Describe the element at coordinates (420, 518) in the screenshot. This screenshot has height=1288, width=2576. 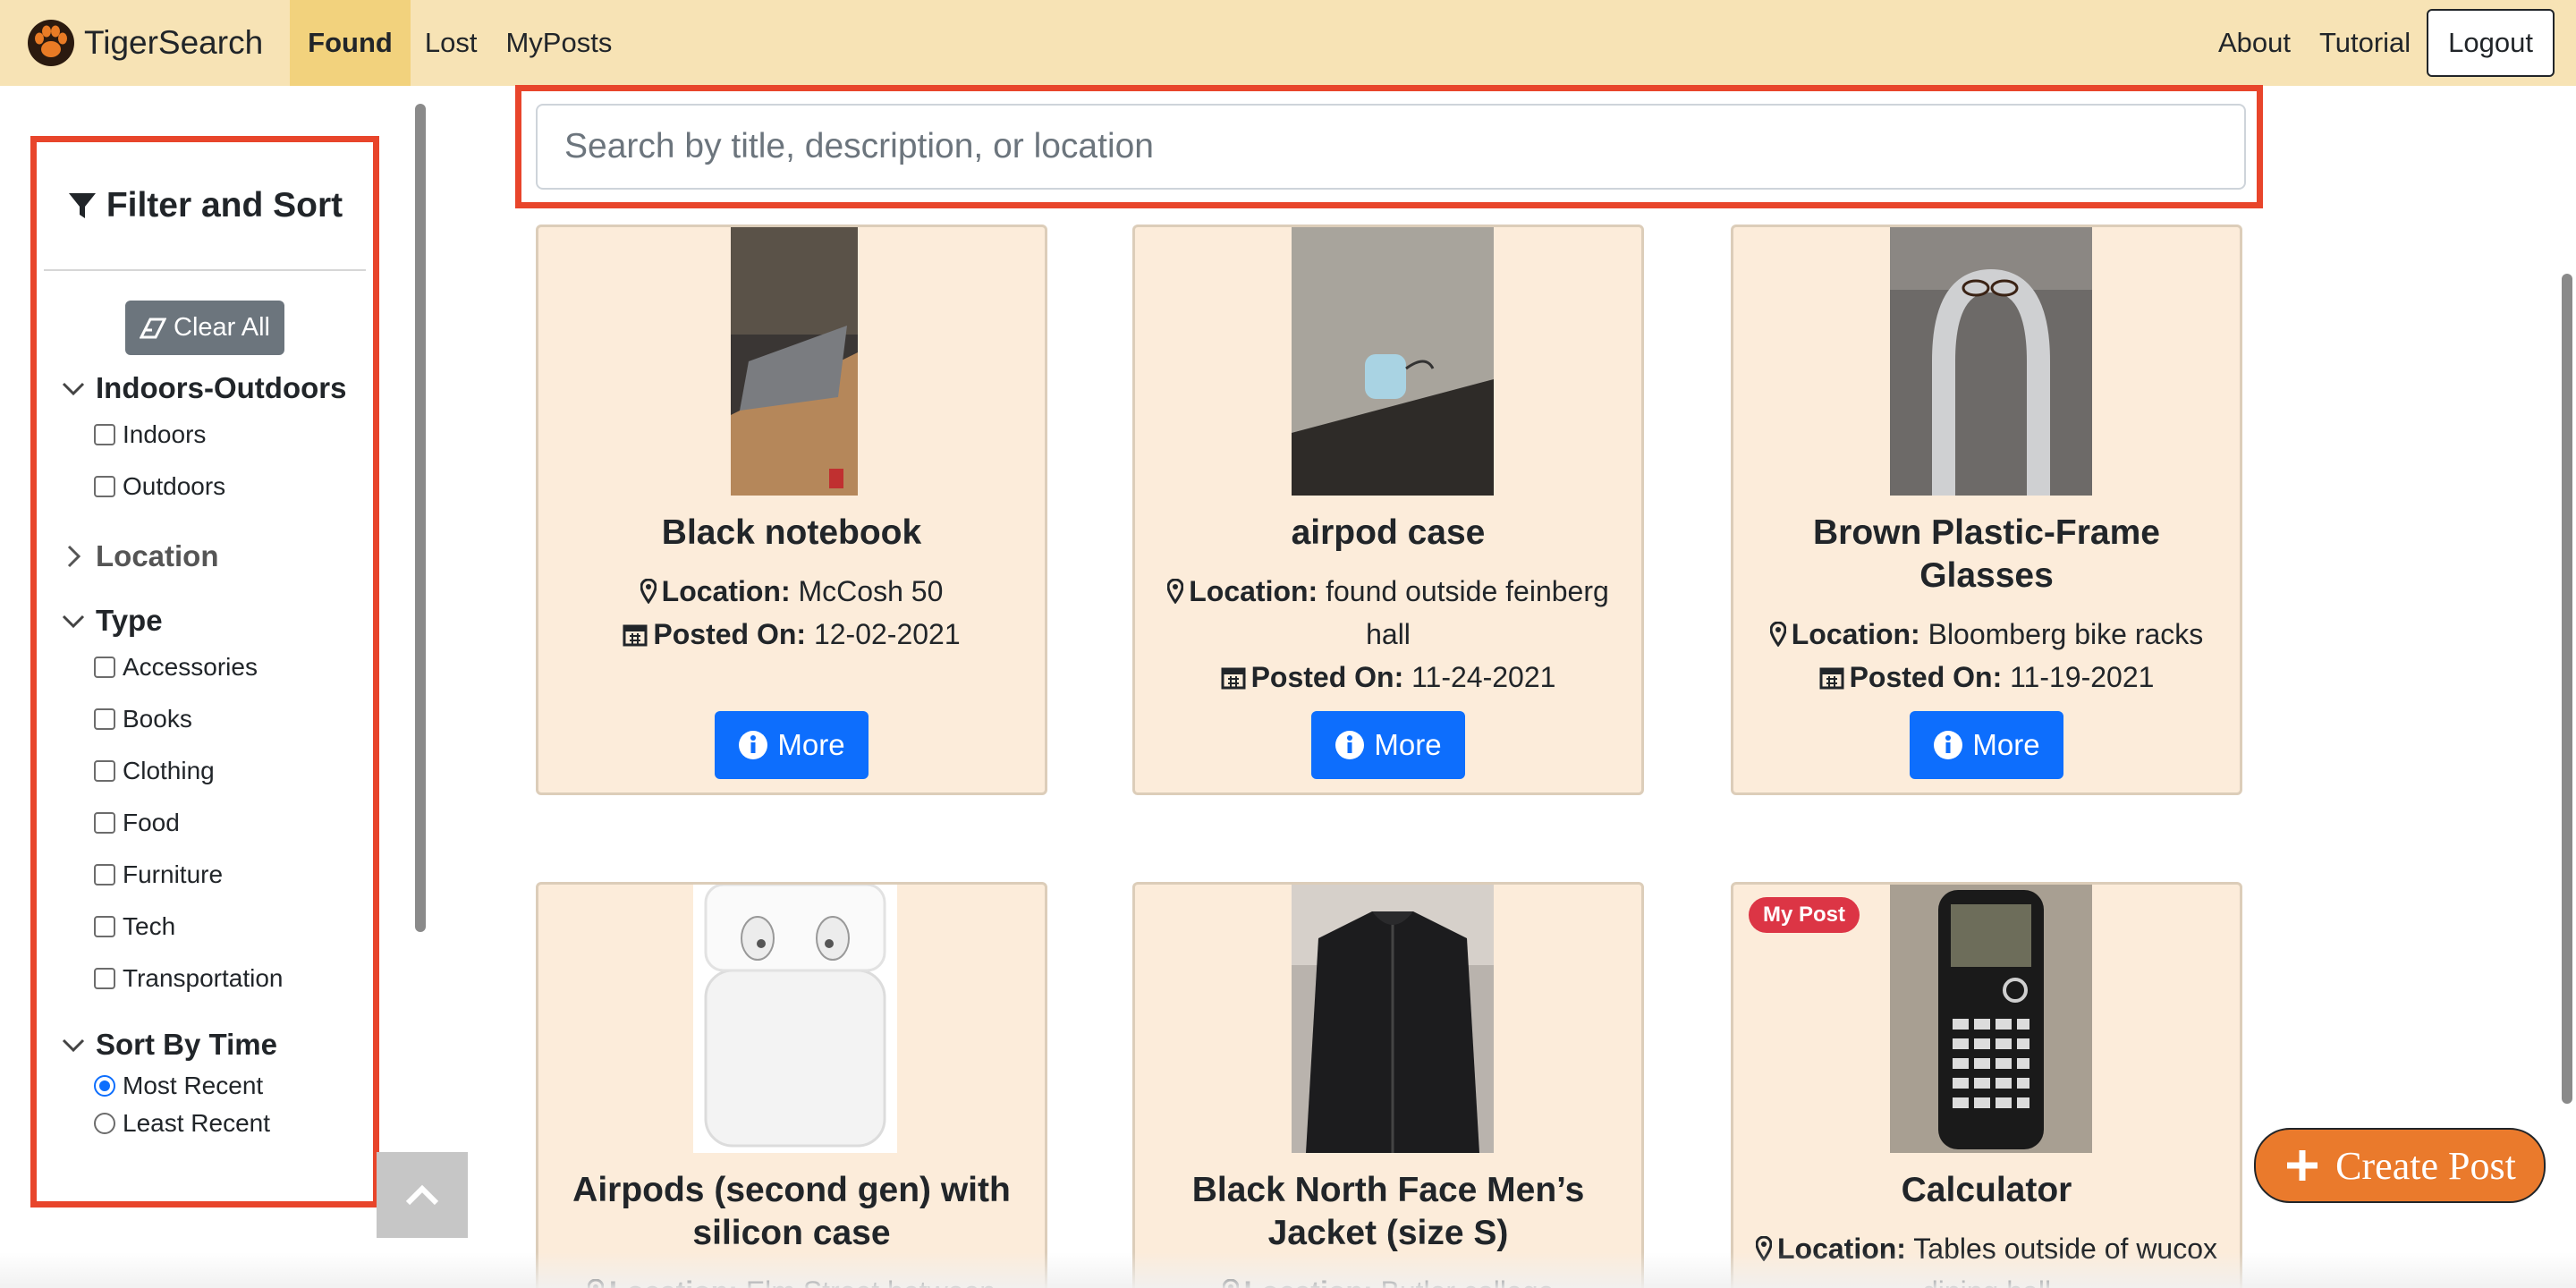
I see `sidebar-scrollbar` at that location.